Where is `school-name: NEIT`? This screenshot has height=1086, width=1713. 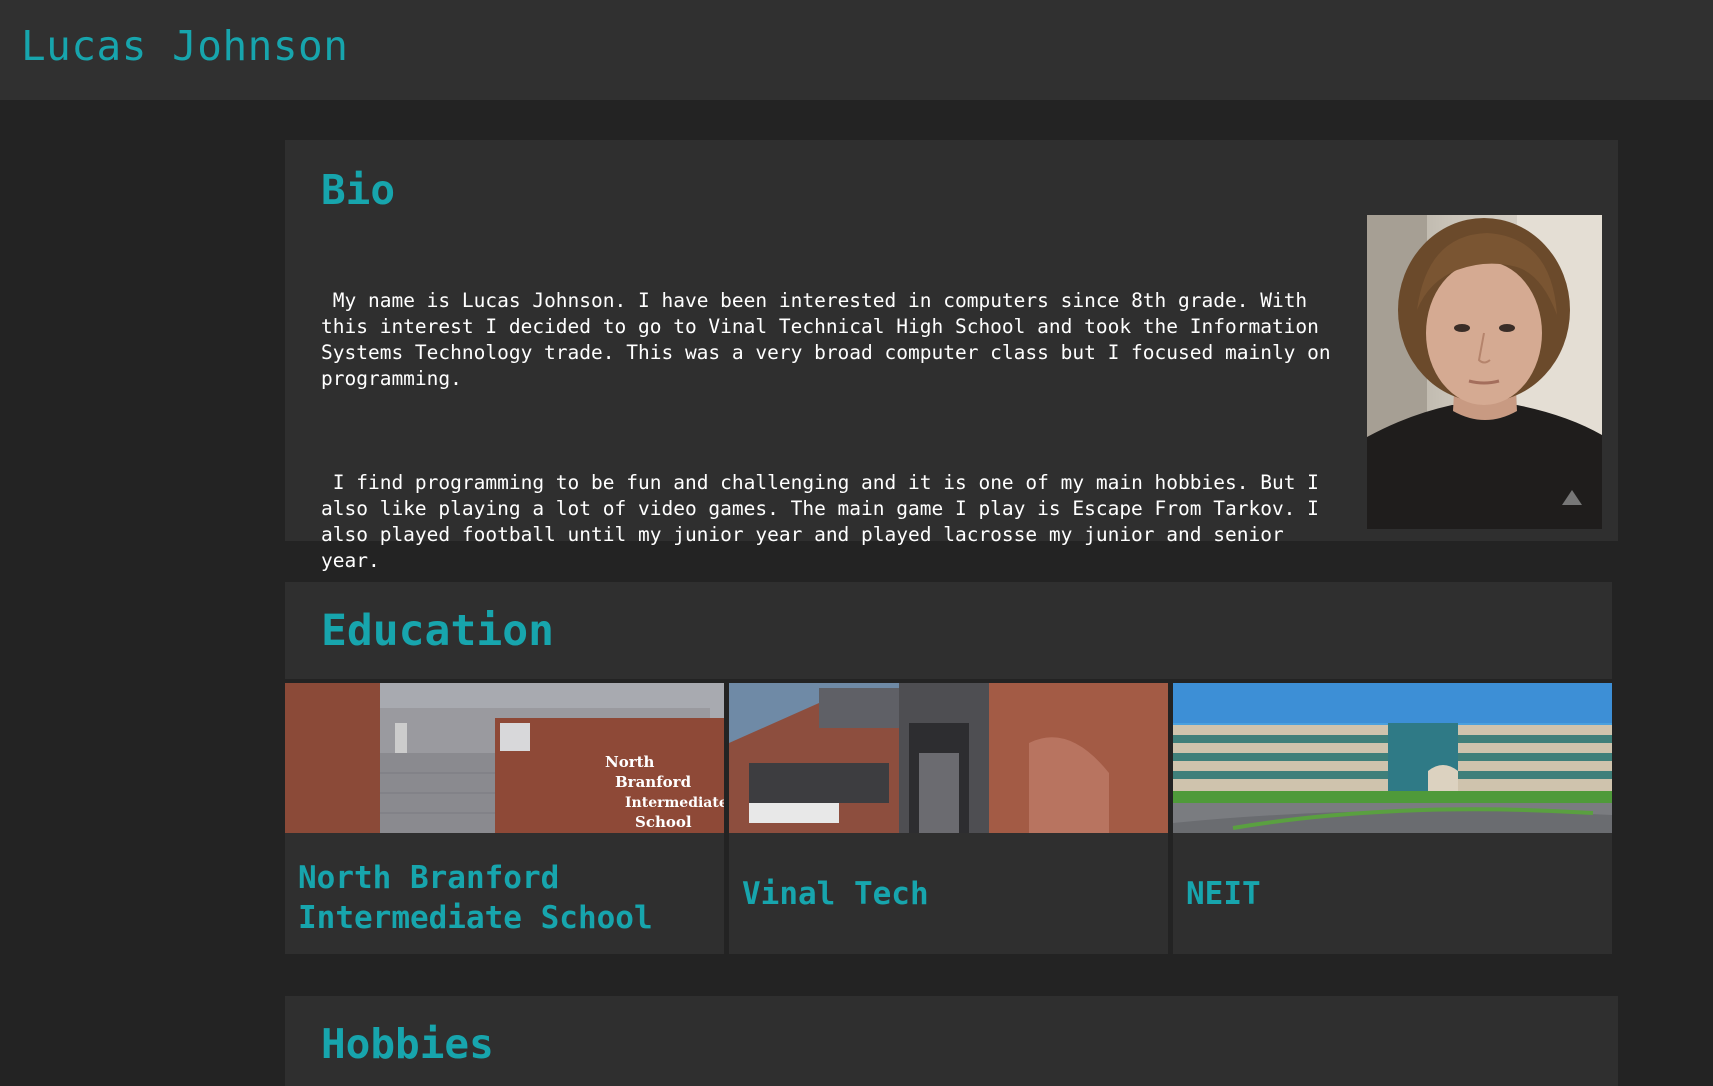
school-name: NEIT is located at coordinates (1394, 894).